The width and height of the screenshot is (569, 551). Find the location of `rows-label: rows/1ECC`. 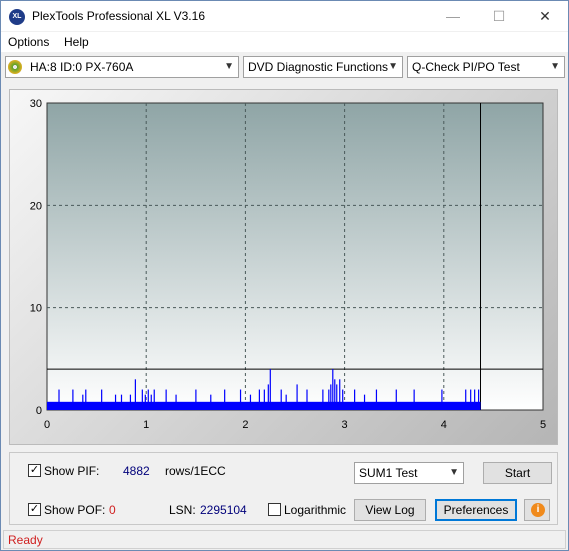

rows-label: rows/1ECC is located at coordinates (195, 471).